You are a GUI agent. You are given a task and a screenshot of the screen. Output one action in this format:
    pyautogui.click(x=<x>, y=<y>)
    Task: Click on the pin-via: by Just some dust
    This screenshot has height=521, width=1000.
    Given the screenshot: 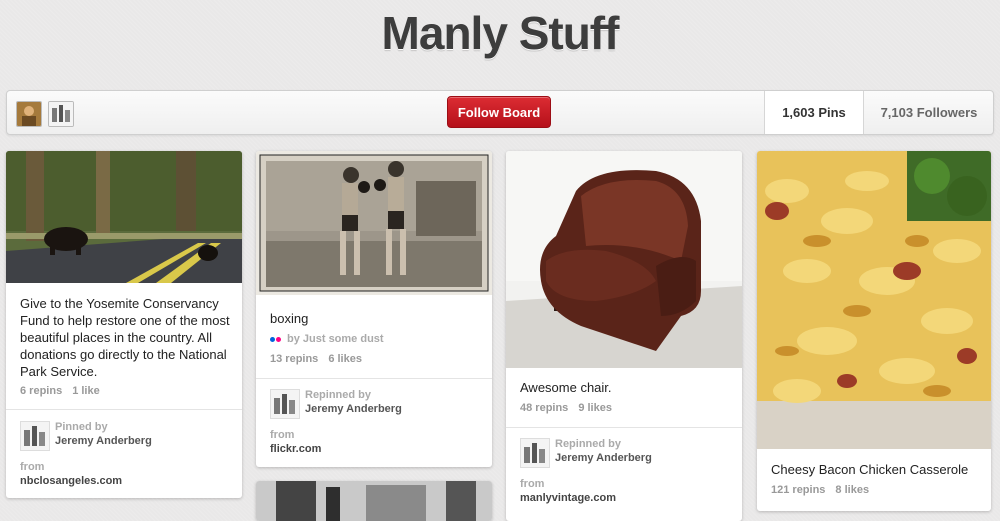 What is the action you would take?
    pyautogui.click(x=327, y=339)
    